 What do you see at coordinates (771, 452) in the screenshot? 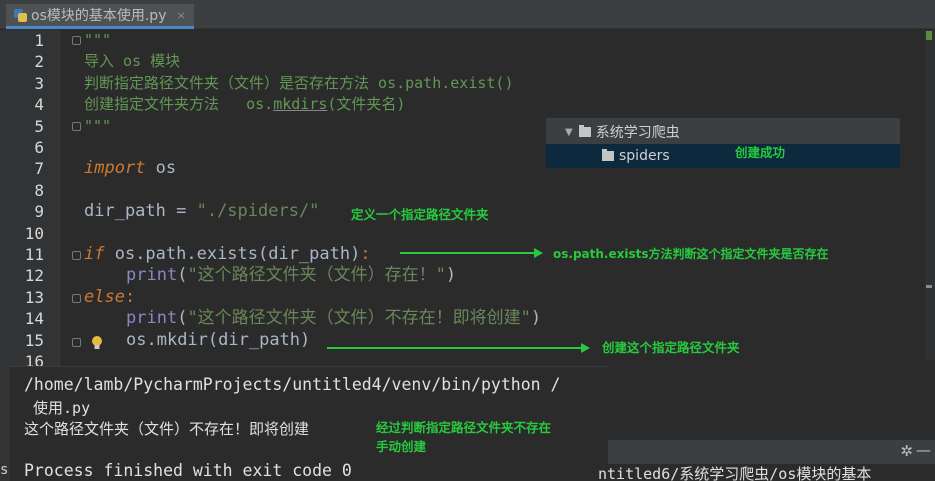
I see `tool-window-header: ✲ —` at bounding box center [771, 452].